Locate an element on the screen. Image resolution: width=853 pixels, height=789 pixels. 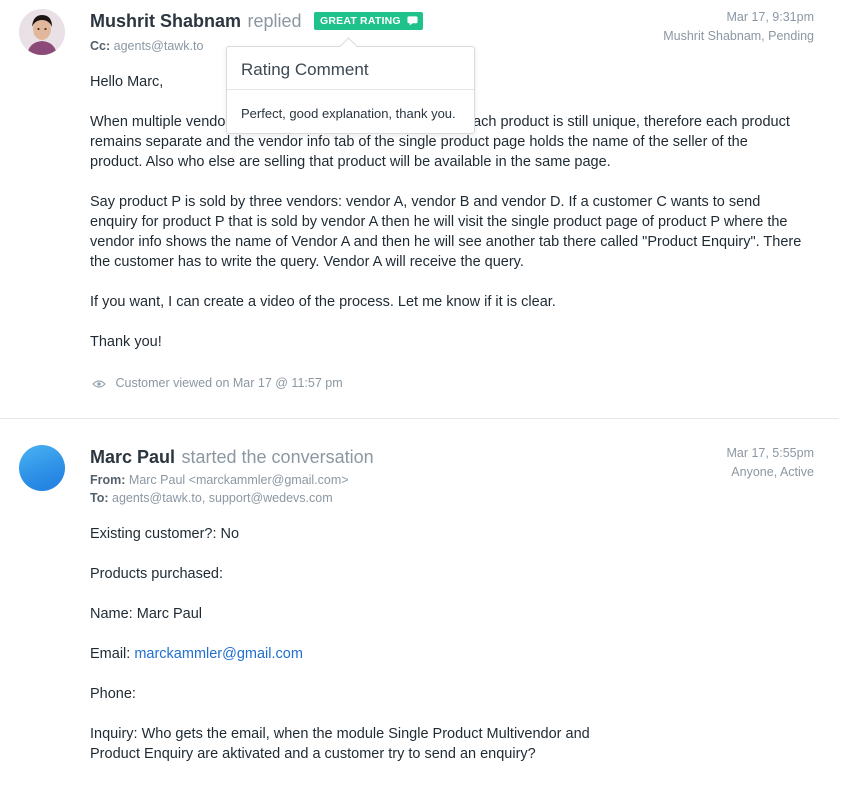
from-line: From: Marc Paul <marckammler@gmail.com> is located at coordinates (219, 480).